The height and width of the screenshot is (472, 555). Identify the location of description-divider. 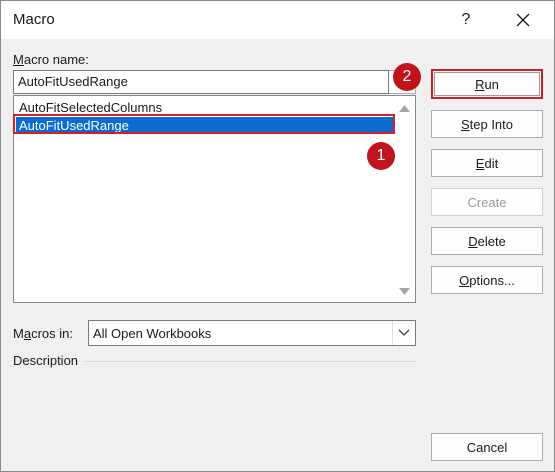
(250, 361).